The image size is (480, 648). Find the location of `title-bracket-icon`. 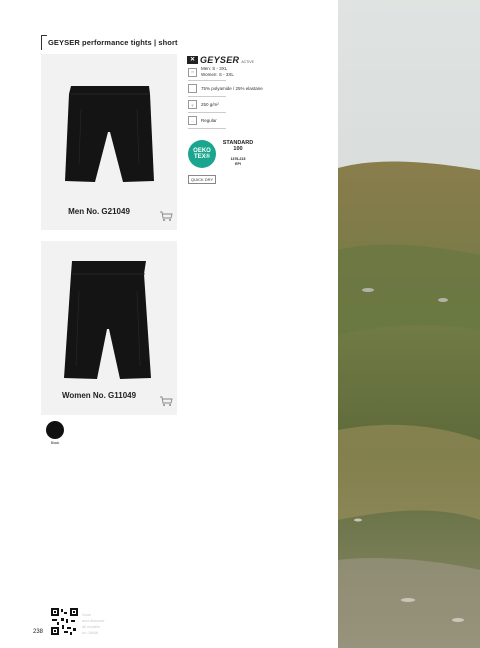

title-bracket-icon is located at coordinates (44, 42).